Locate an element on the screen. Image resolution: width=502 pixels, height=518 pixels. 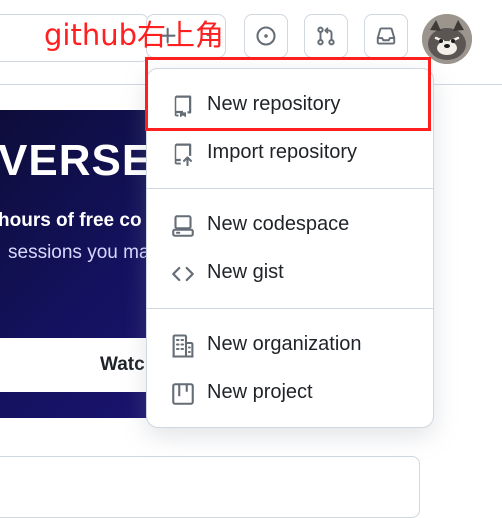
annotation-label: github右上角 is located at coordinates (134, 35).